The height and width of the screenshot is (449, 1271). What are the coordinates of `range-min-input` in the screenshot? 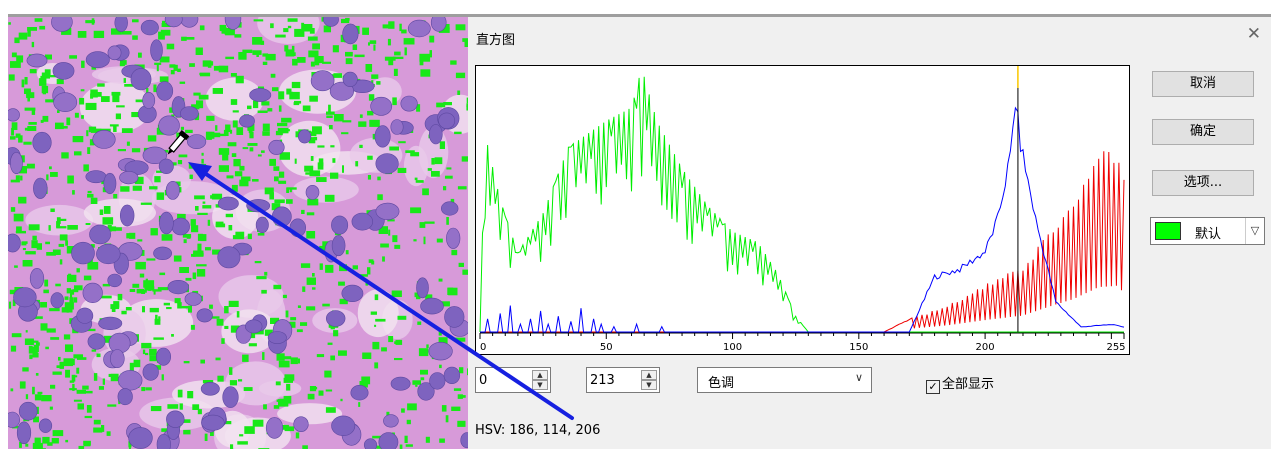 It's located at (496, 380).